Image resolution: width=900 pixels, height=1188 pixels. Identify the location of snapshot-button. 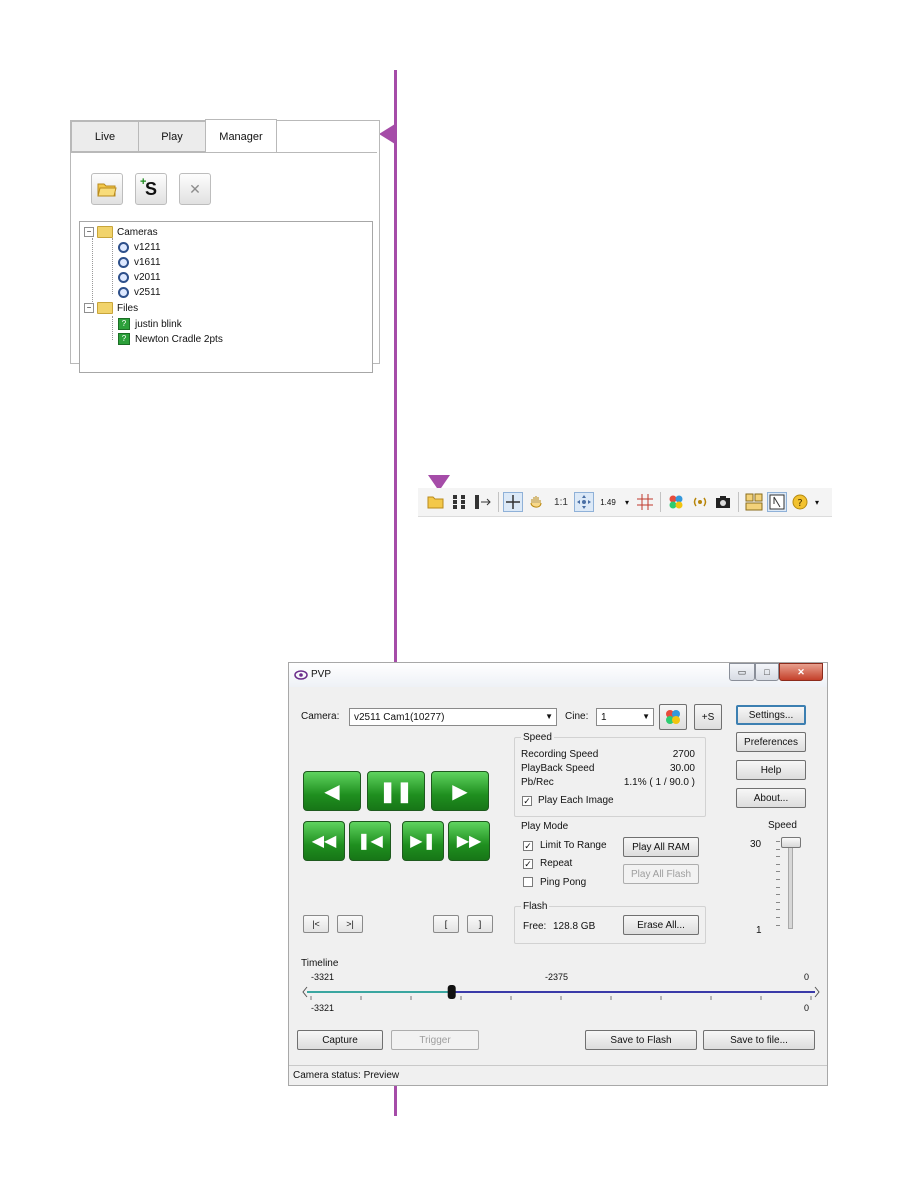
(723, 502).